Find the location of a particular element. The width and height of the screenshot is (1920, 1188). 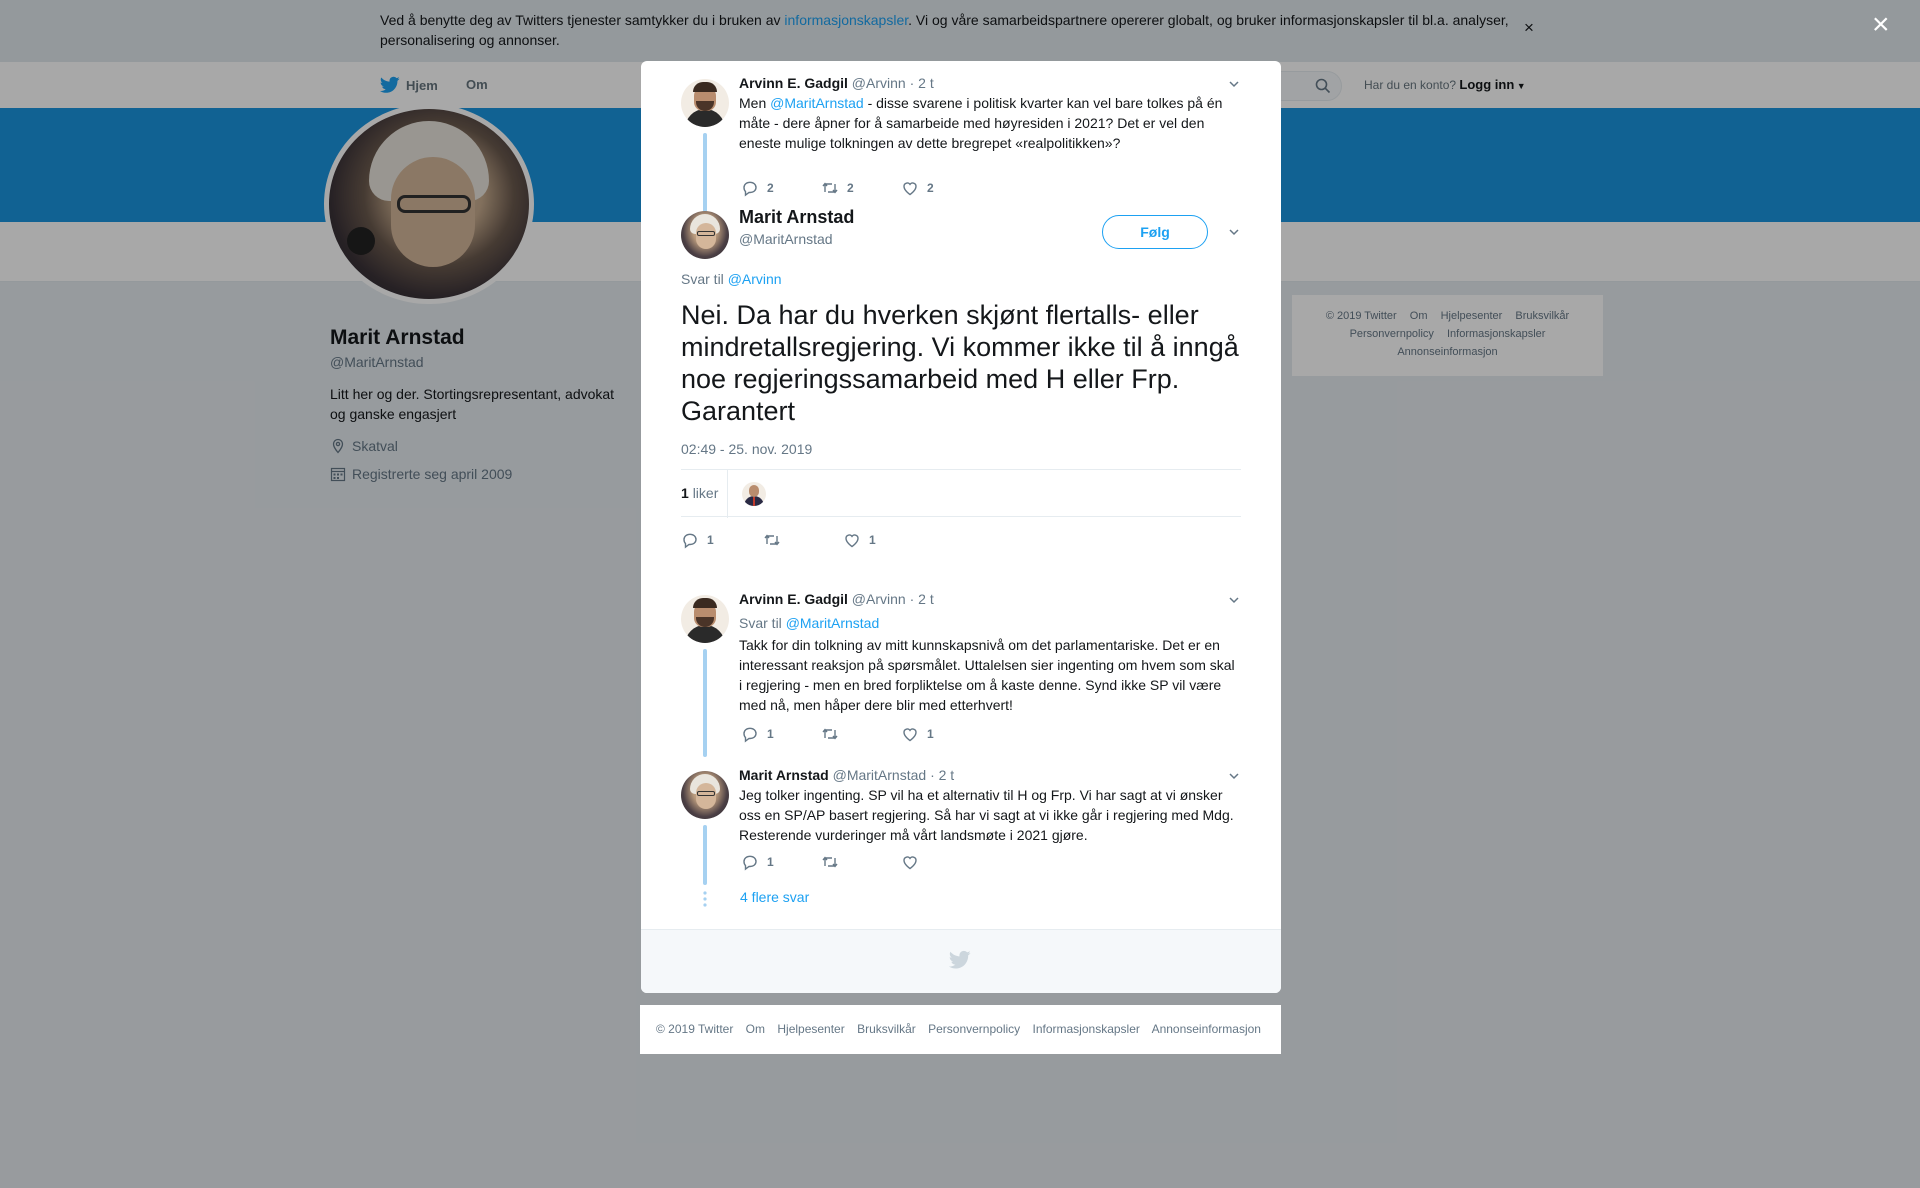

reply-to-line: Svar til @Arvinn is located at coordinates (731, 279).